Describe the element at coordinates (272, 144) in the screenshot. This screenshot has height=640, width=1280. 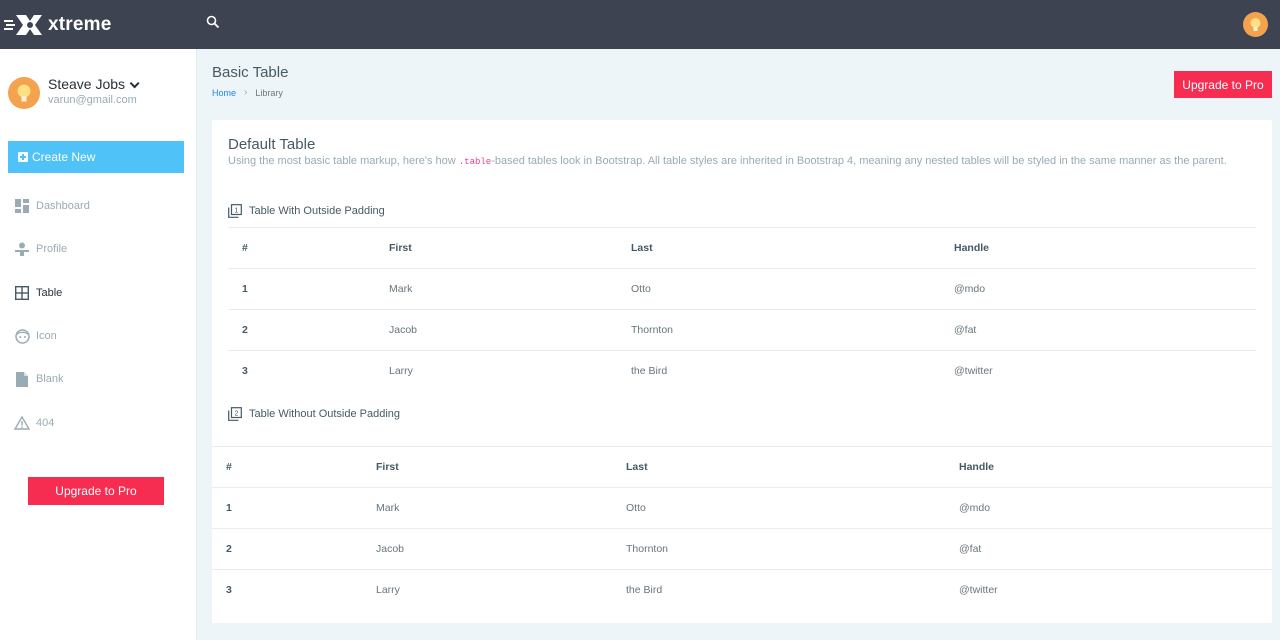
I see `card-title: Default Table` at that location.